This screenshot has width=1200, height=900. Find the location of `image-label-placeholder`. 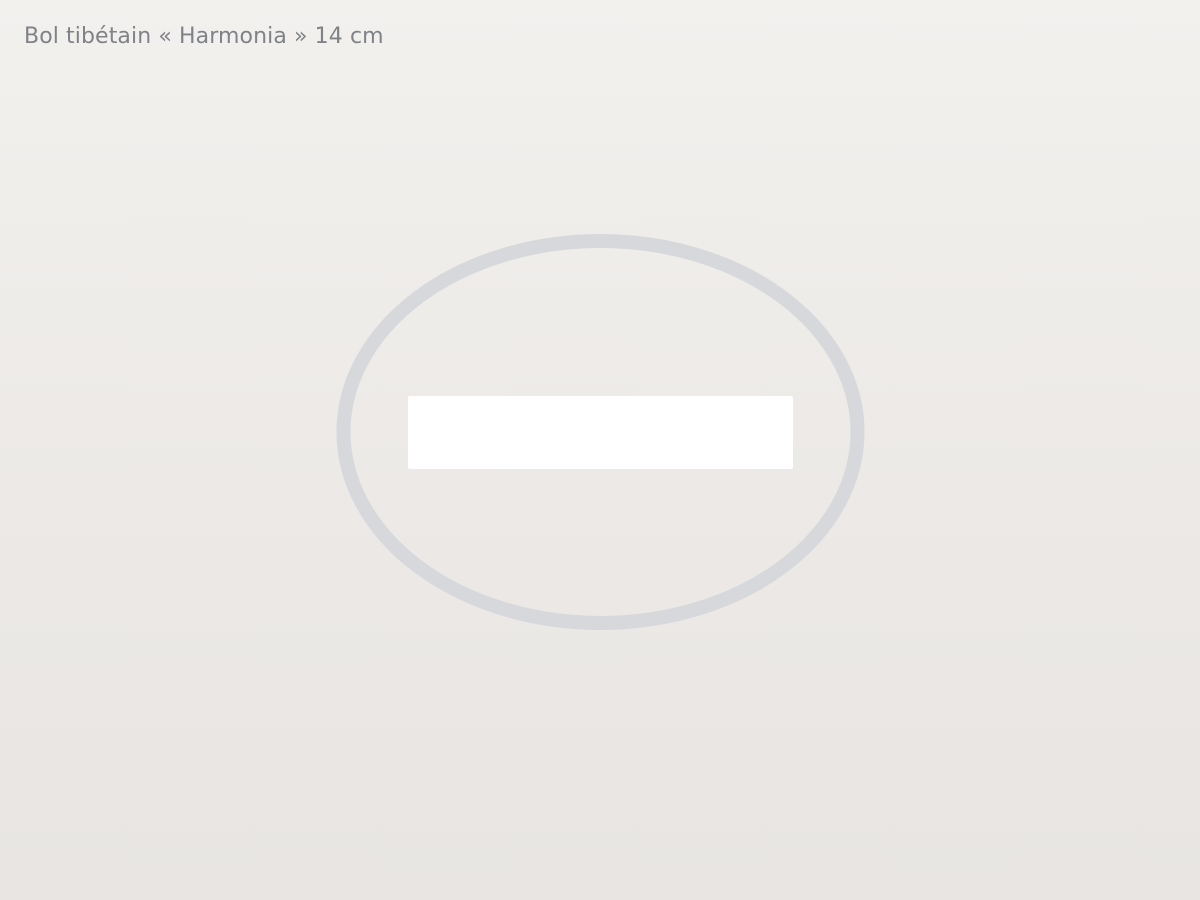

image-label-placeholder is located at coordinates (600, 432).